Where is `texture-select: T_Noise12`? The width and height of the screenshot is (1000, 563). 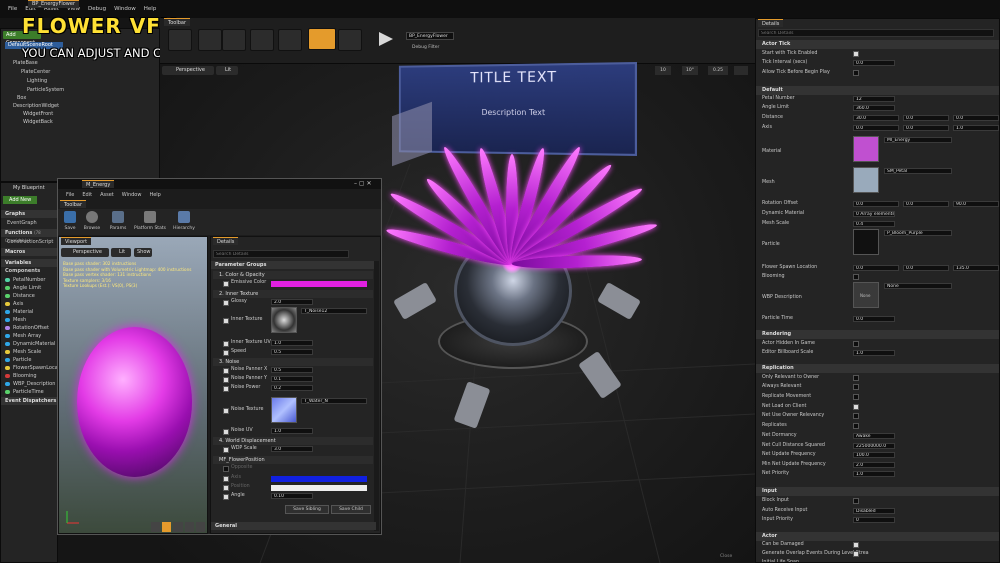 texture-select: T_Noise12 is located at coordinates (334, 311).